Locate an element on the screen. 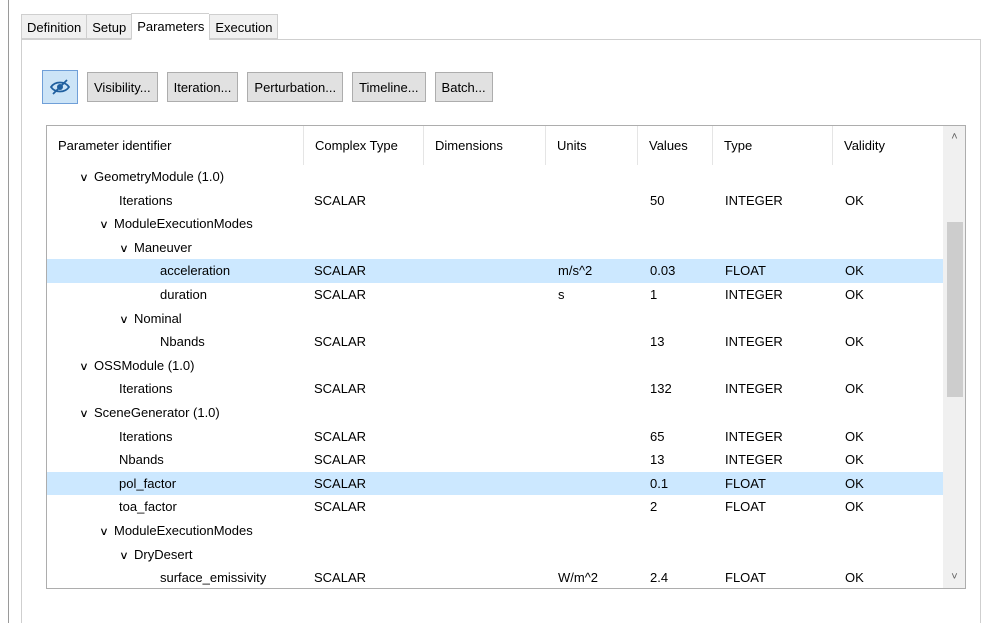  cell-parameter-identifier: ∨ OSSModule (1.0) is located at coordinates (135, 366).